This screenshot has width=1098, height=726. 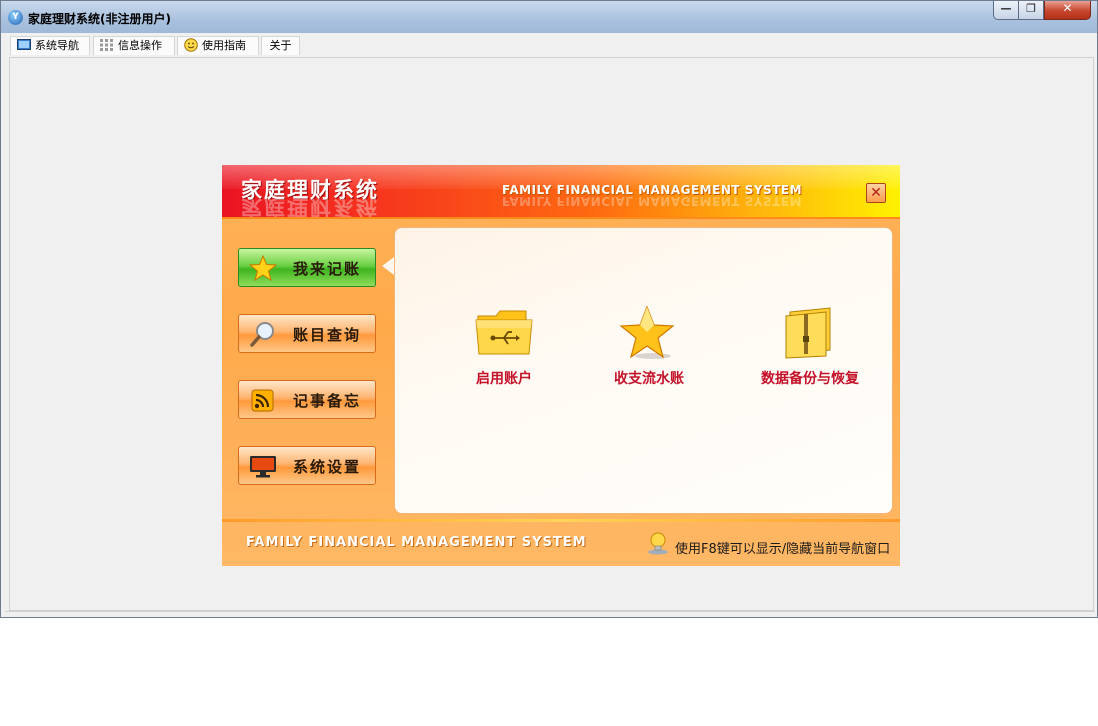 I want to click on nav-label: 系统设置, so click(x=327, y=467).